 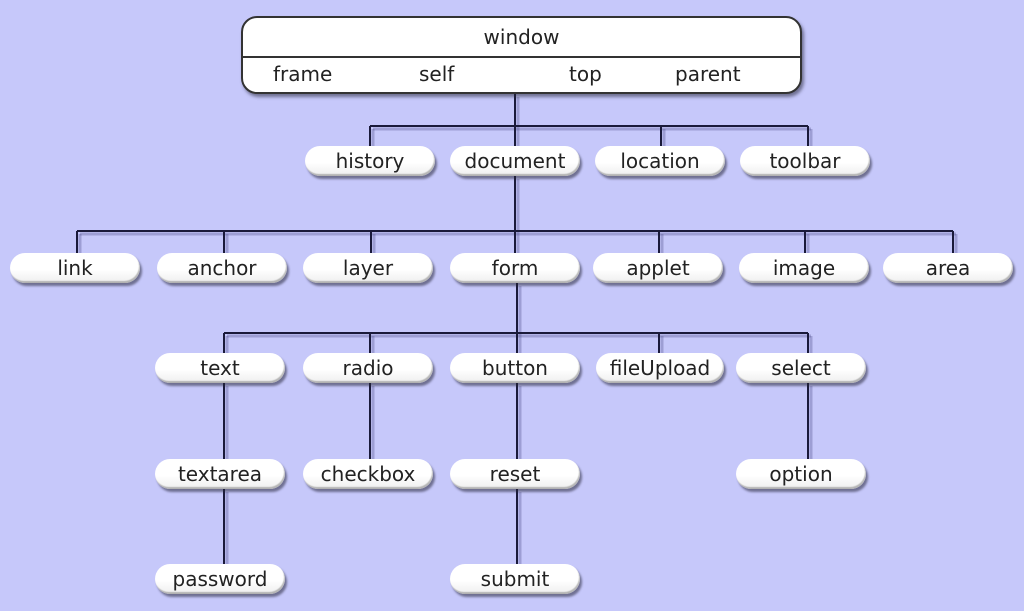 What do you see at coordinates (660, 368) in the screenshot?
I see `node-fileupload: fileUpload` at bounding box center [660, 368].